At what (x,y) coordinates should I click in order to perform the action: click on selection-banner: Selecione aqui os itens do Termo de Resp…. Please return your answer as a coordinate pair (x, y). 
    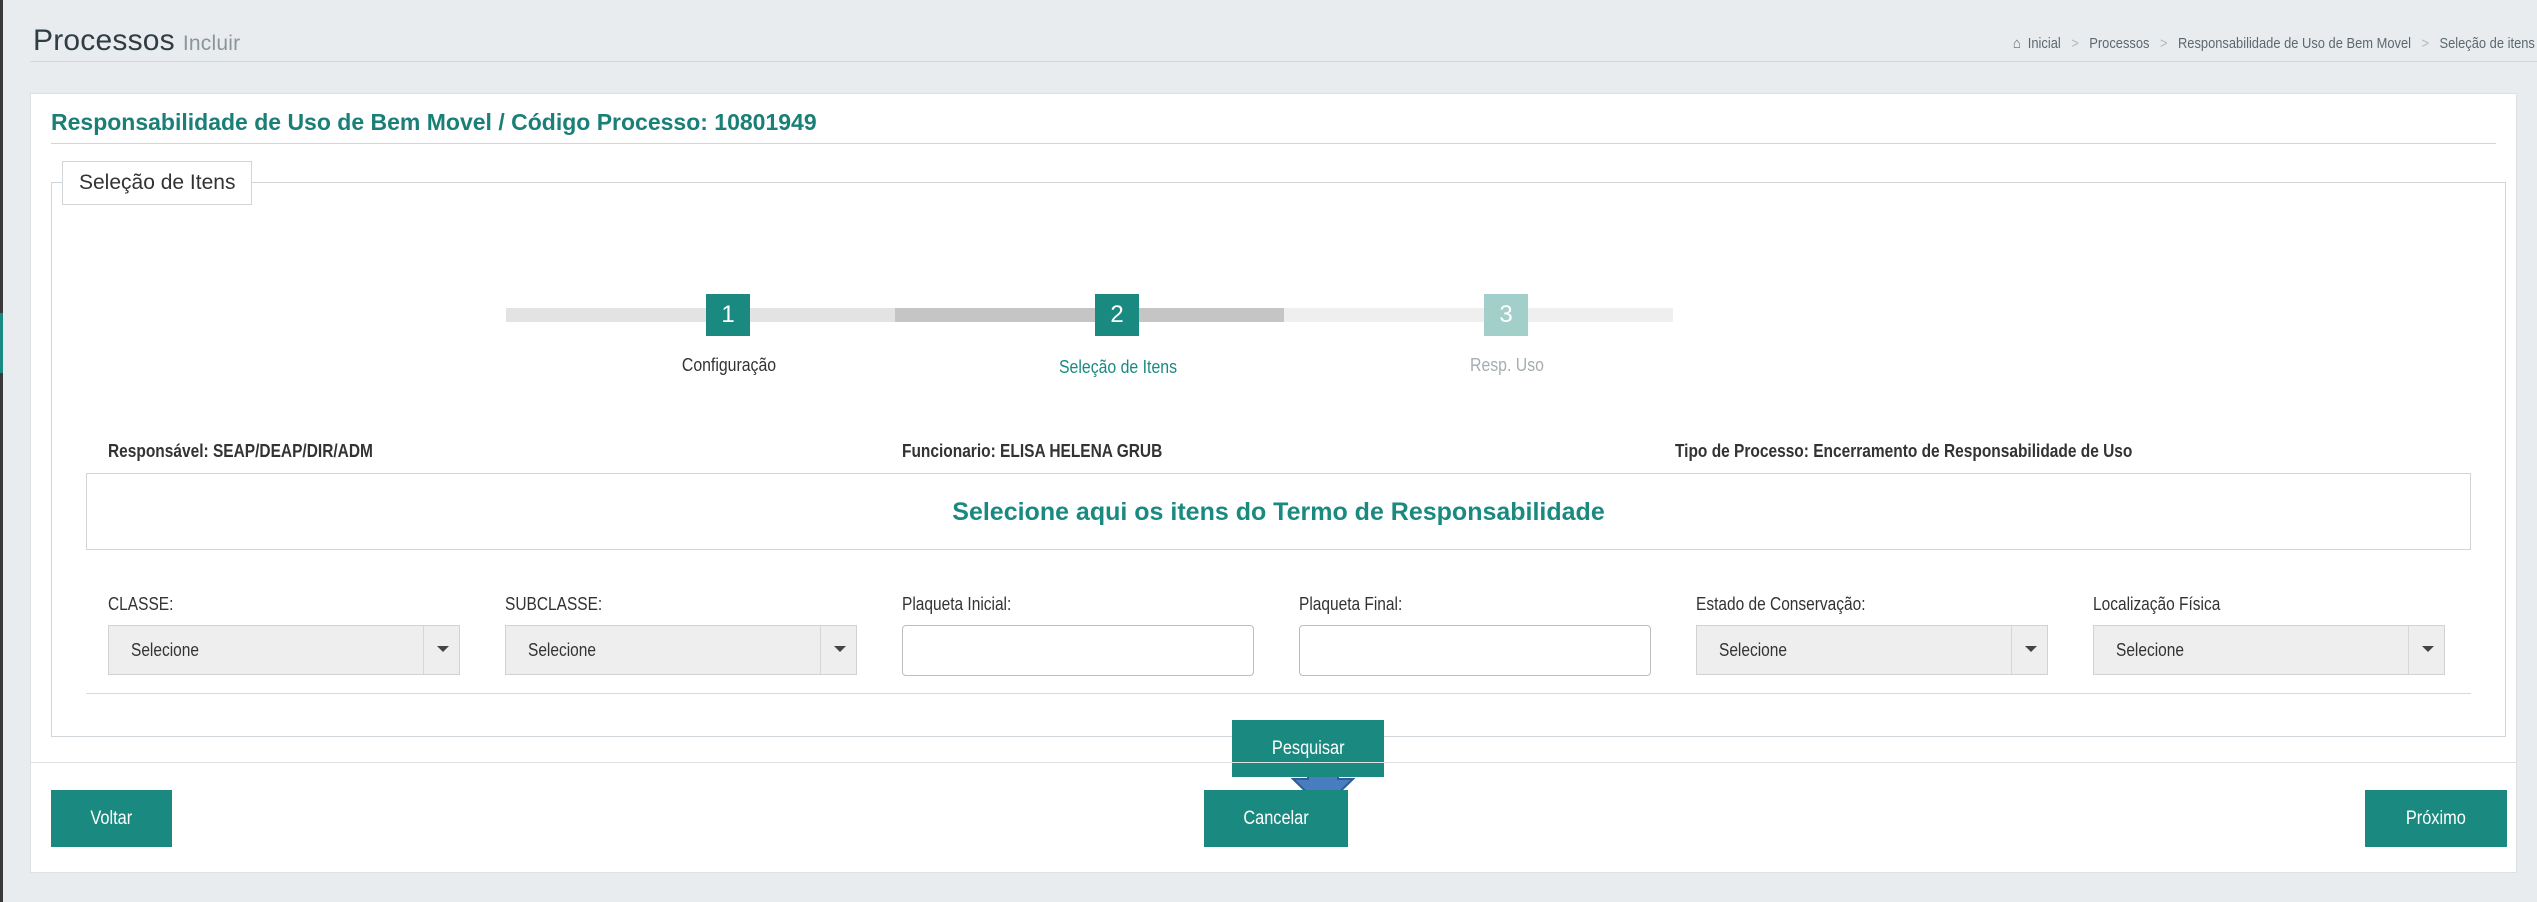
    Looking at the image, I should click on (1278, 511).